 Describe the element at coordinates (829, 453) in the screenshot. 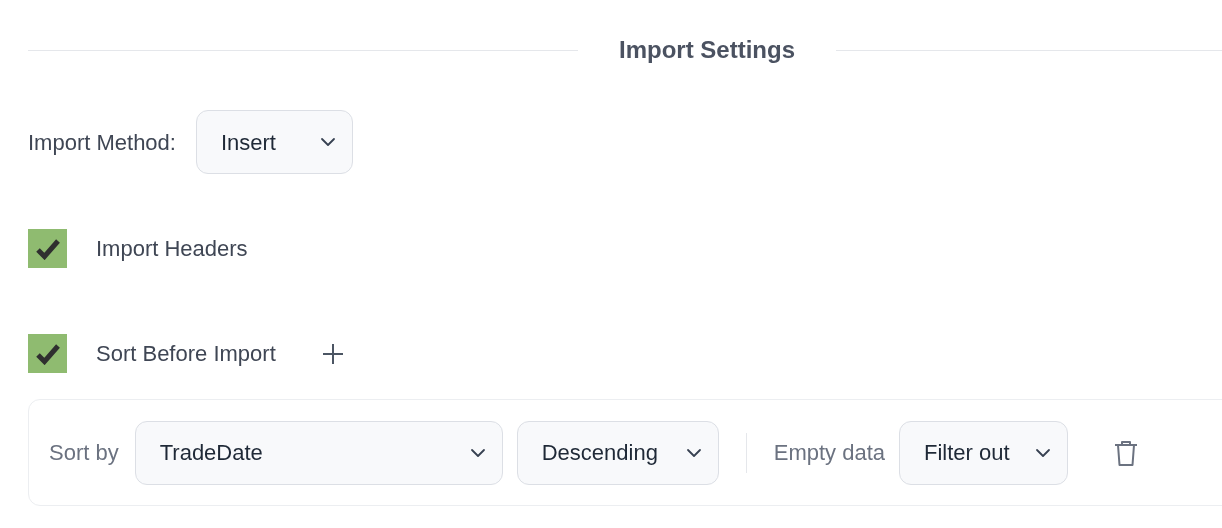

I see `field-label: Empty data` at that location.